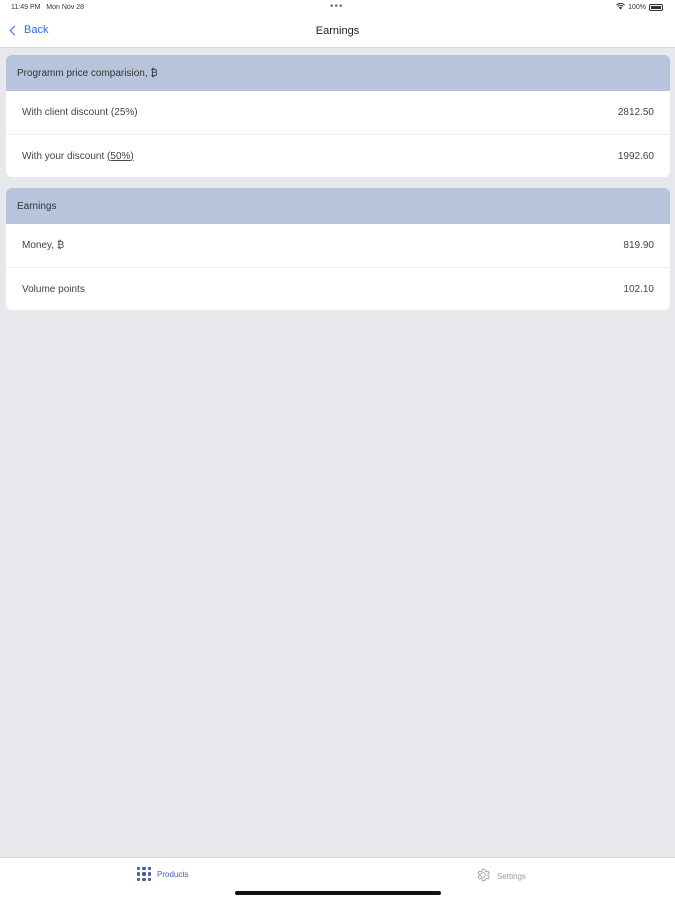  Describe the element at coordinates (621, 7) in the screenshot. I see `wifi-icon` at that location.